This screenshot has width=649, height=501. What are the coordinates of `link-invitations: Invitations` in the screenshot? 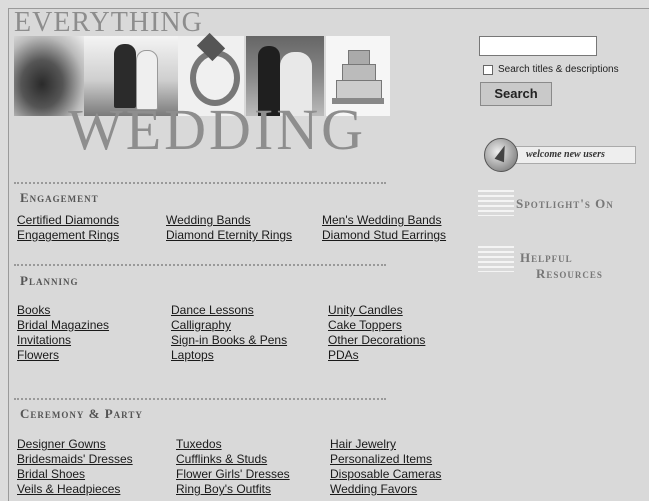 It's located at (94, 340).